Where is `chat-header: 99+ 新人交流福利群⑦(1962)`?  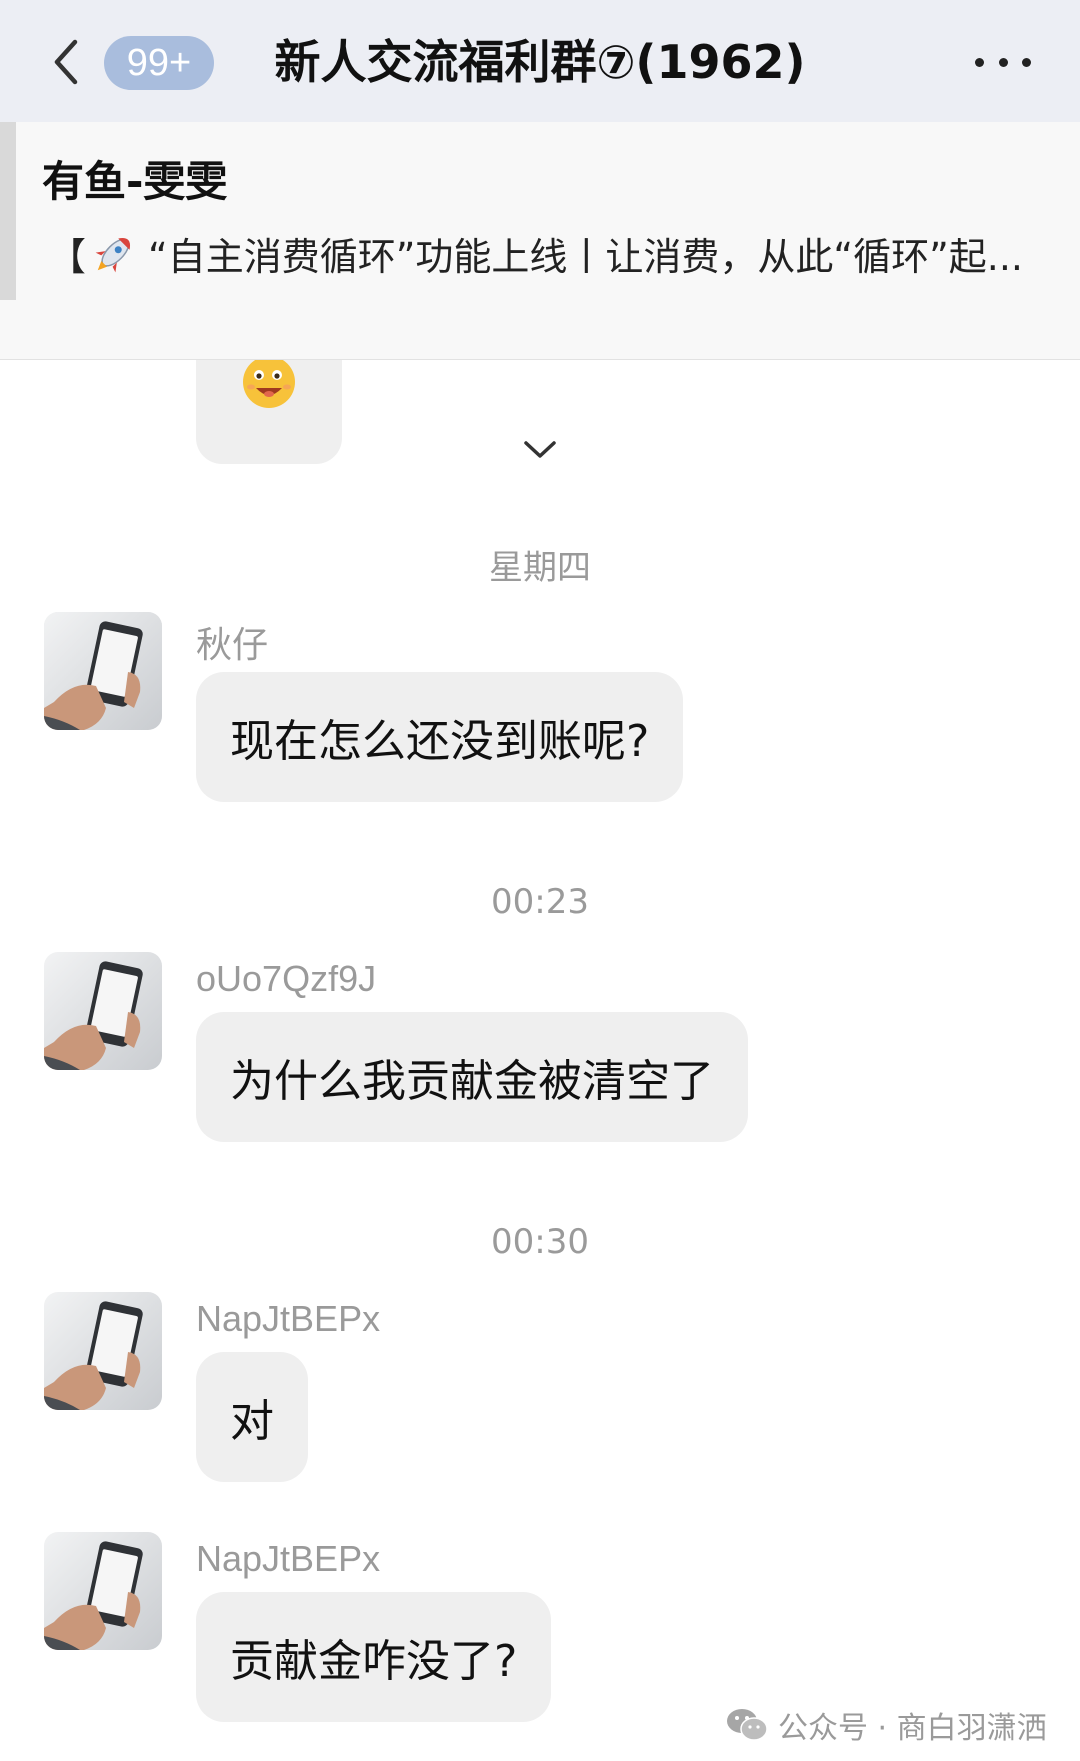
chat-header: 99+ 新人交流福利群⑦(1962) is located at coordinates (540, 61).